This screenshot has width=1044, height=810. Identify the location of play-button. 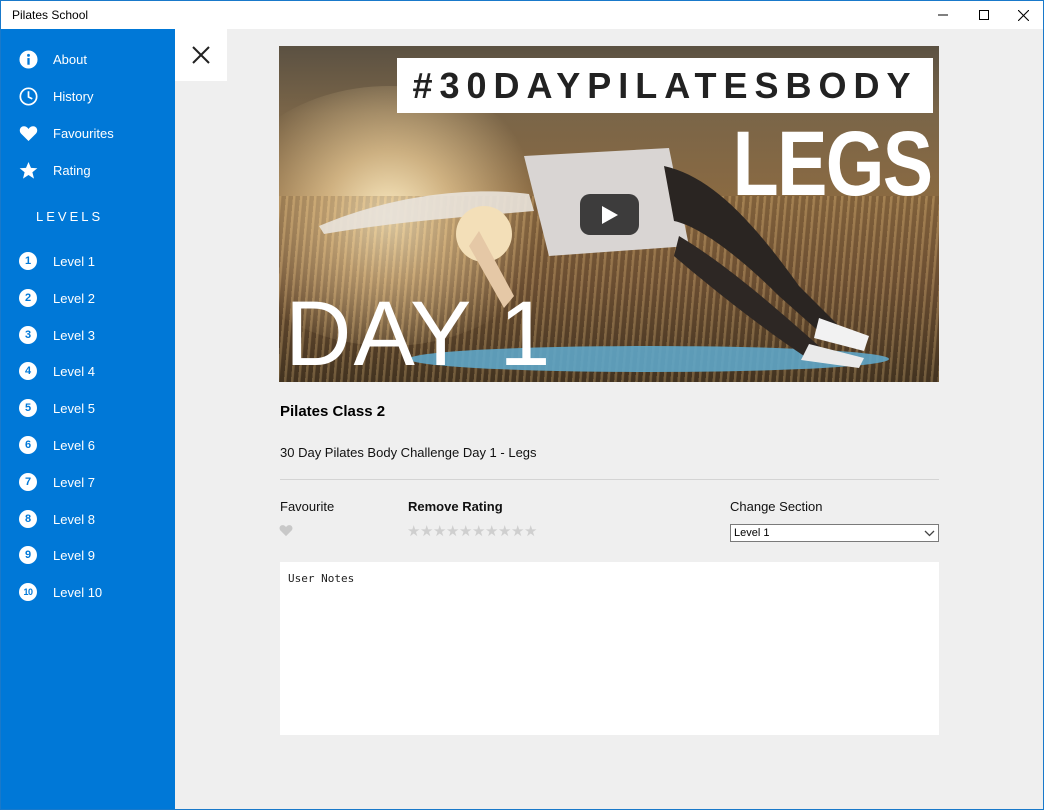
(609, 214).